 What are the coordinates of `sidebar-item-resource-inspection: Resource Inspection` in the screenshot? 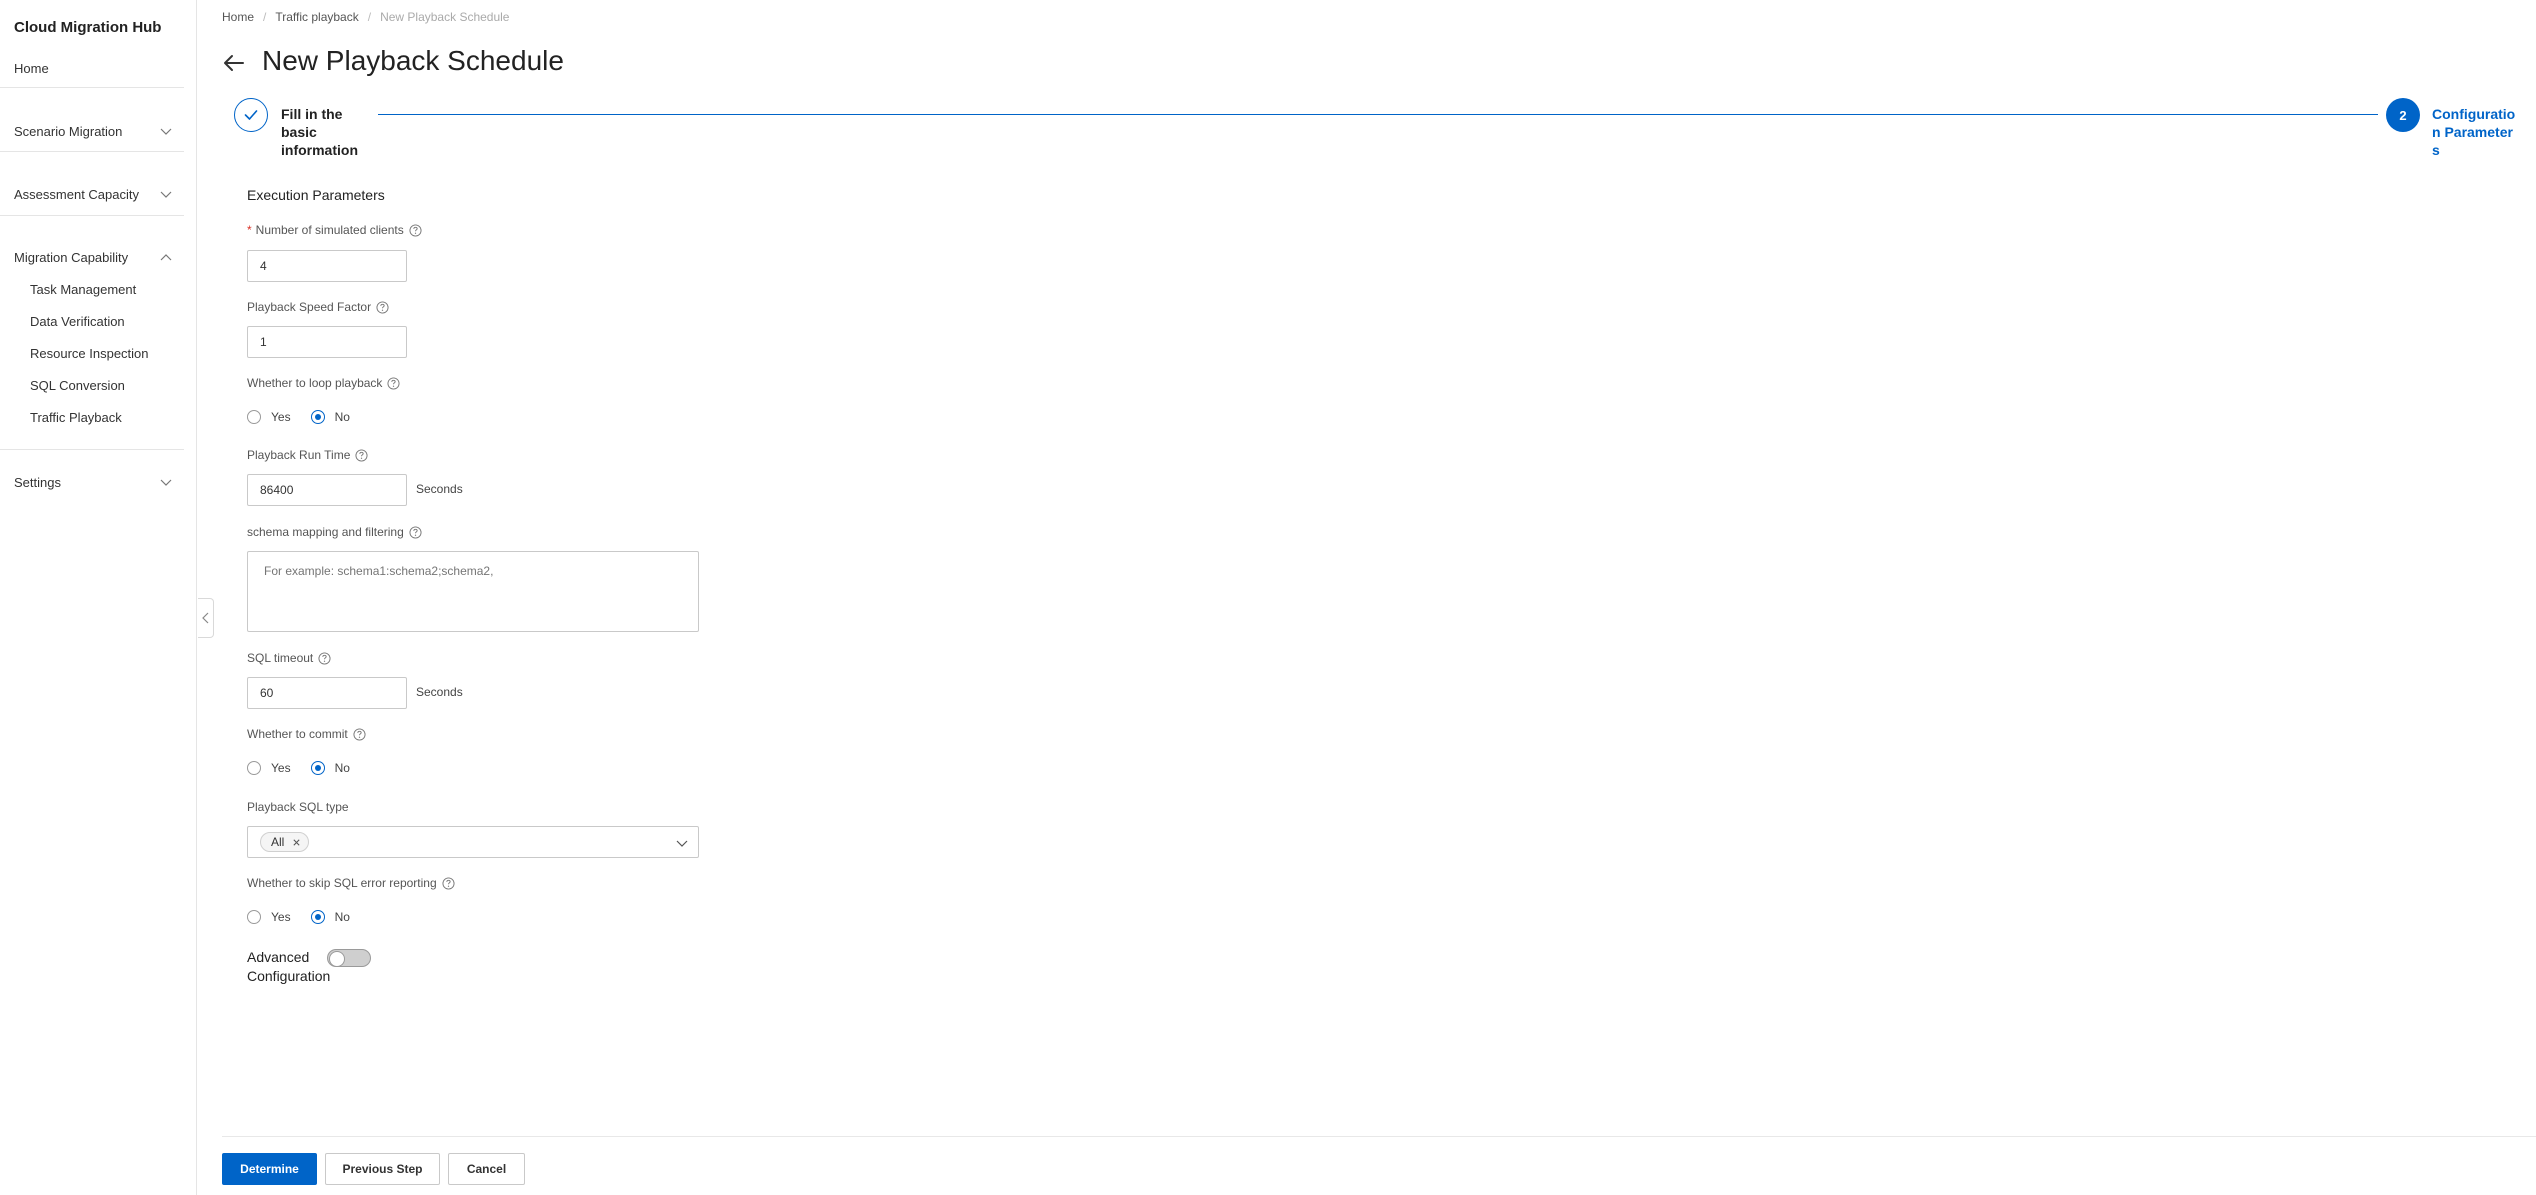 It's located at (89, 353).